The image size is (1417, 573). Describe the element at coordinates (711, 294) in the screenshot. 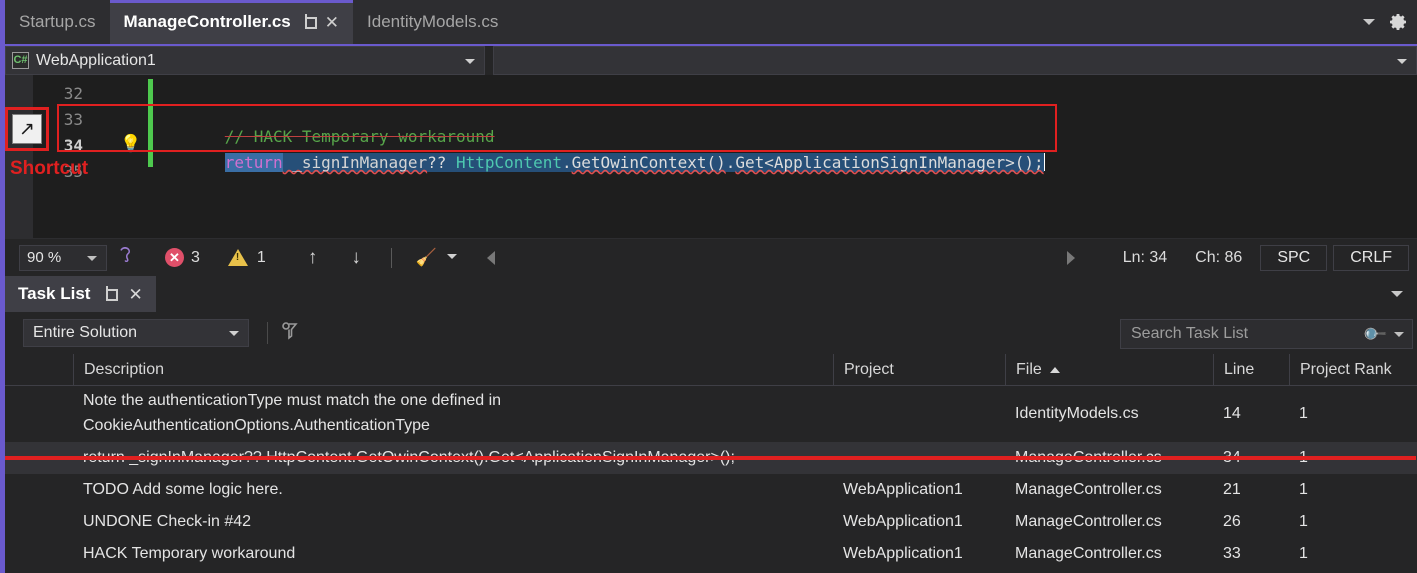

I see `task-list-header: Task List ✕` at that location.